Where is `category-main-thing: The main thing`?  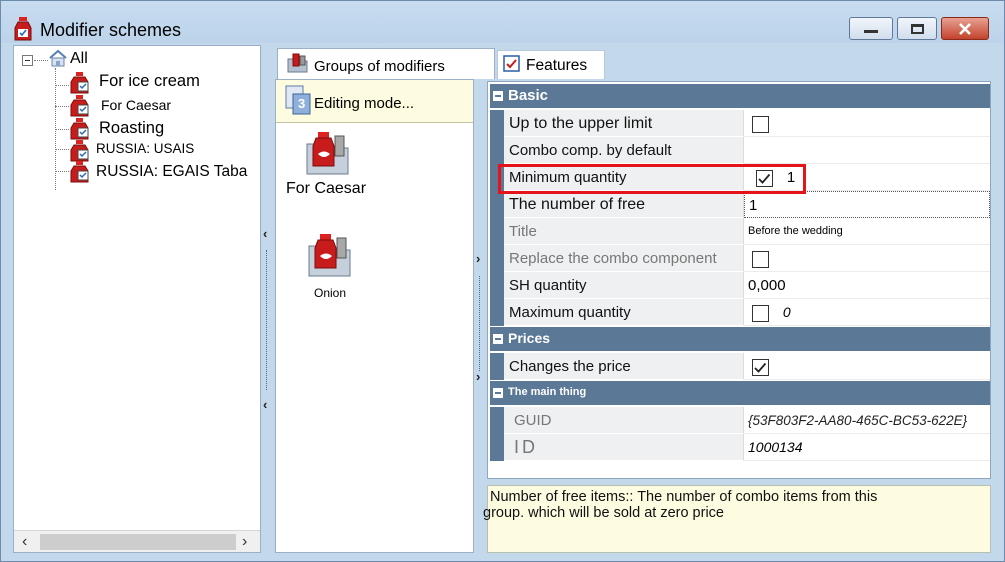 category-main-thing: The main thing is located at coordinates (740, 393).